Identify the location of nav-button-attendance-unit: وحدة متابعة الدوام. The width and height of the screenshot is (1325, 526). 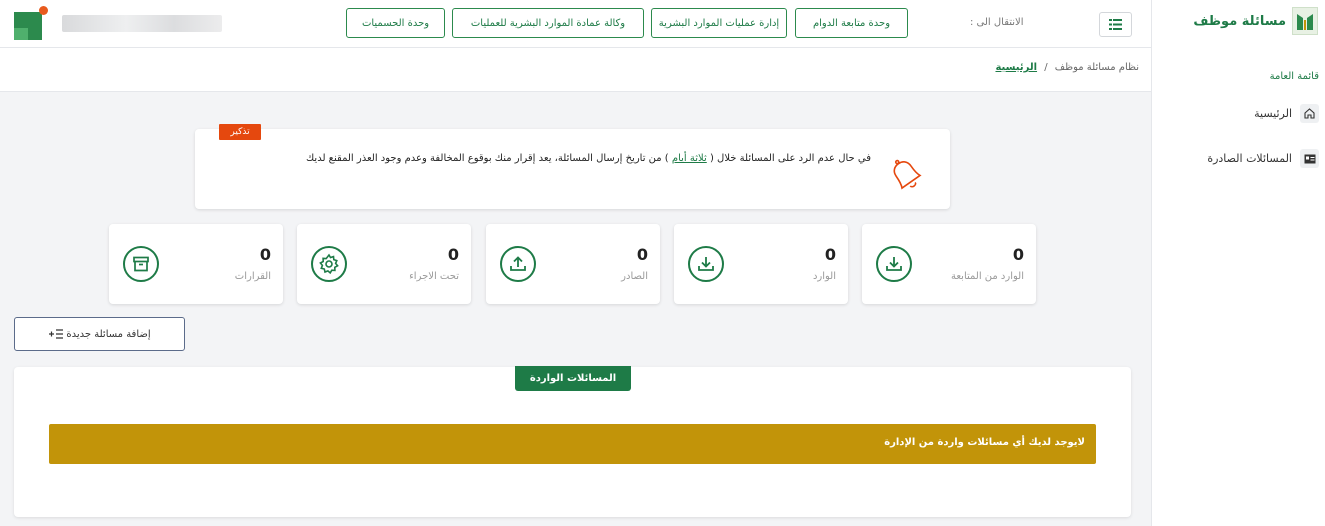
(851, 23).